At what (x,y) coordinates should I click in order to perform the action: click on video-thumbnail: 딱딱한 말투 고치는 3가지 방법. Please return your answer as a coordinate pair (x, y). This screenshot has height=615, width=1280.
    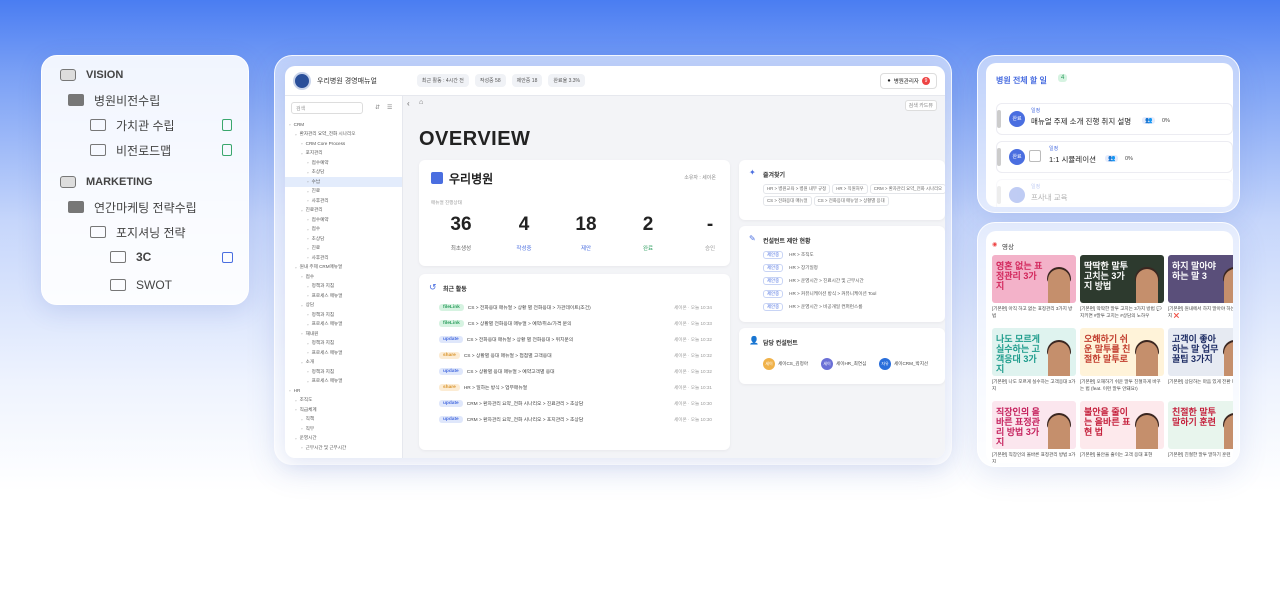
    Looking at the image, I should click on (1122, 279).